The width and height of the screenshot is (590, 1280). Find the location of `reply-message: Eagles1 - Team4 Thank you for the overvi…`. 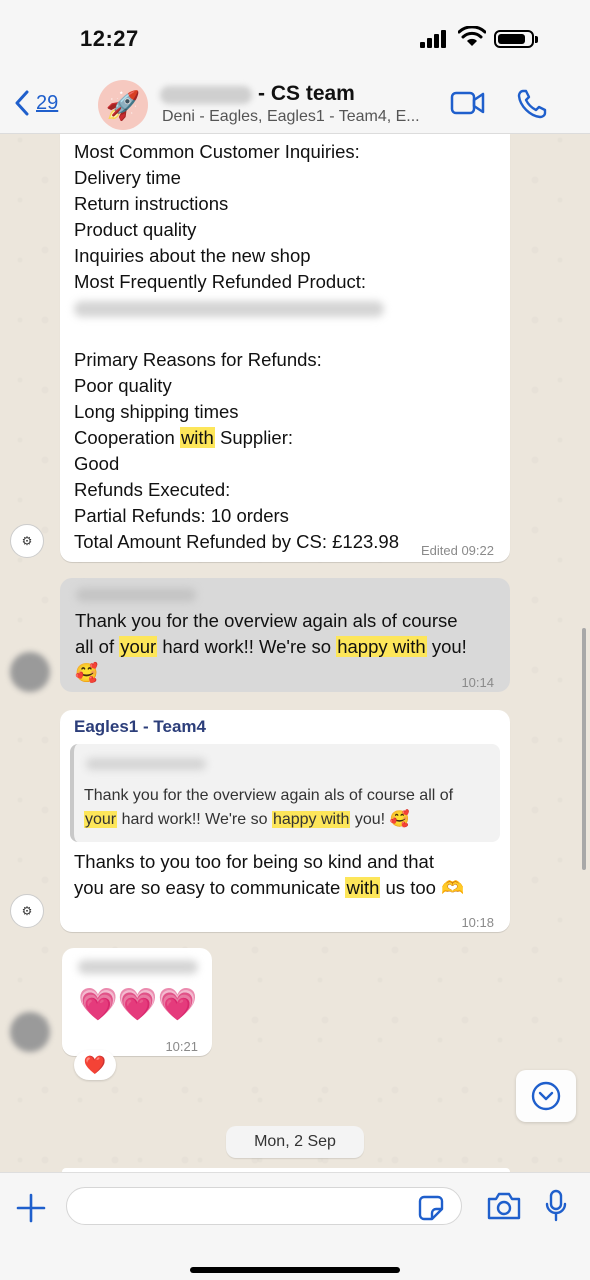

reply-message: Eagles1 - Team4 Thank you for the overvi… is located at coordinates (285, 821).